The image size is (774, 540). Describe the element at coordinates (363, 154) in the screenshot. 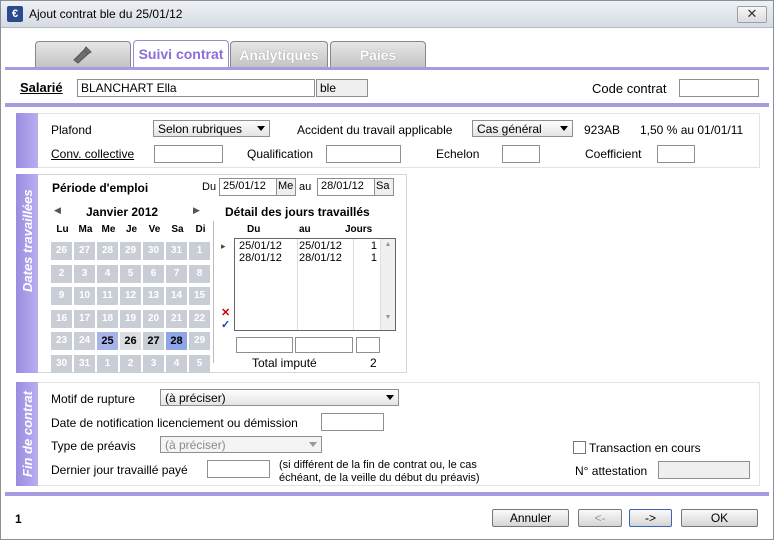

I see `qualification-field` at that location.